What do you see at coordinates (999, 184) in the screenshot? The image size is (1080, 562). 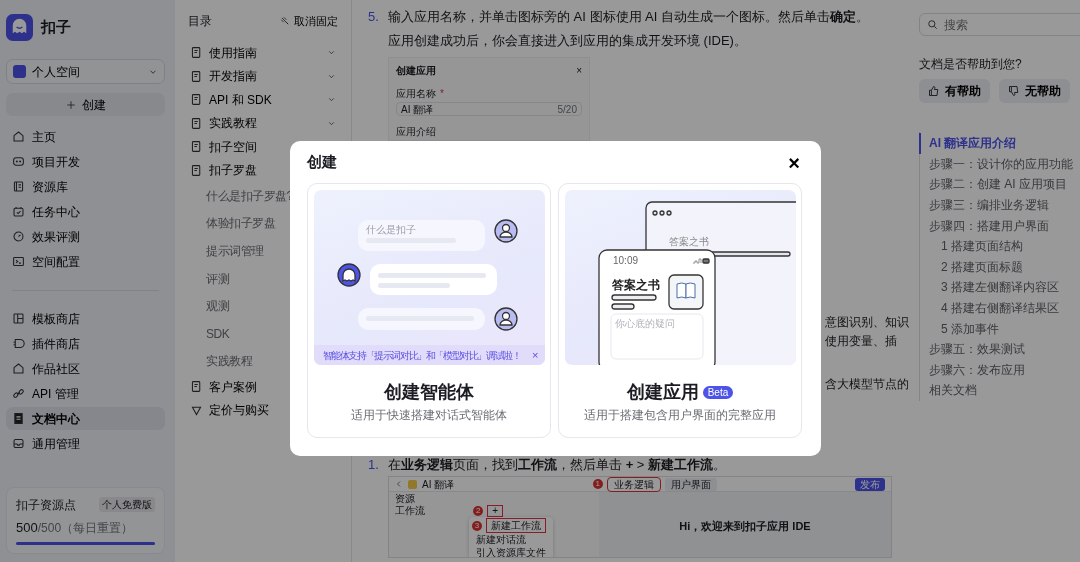 I see `outline-link: 步骤二：创建 AI 应用项目` at bounding box center [999, 184].